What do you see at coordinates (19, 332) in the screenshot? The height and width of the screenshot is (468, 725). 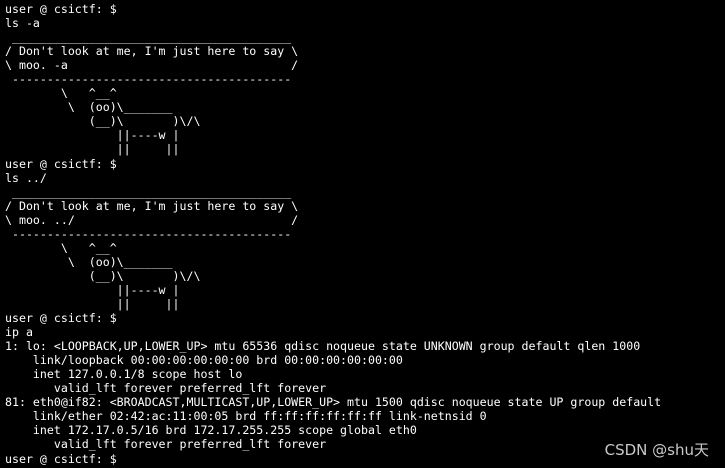 I see `command-line: ip a` at bounding box center [19, 332].